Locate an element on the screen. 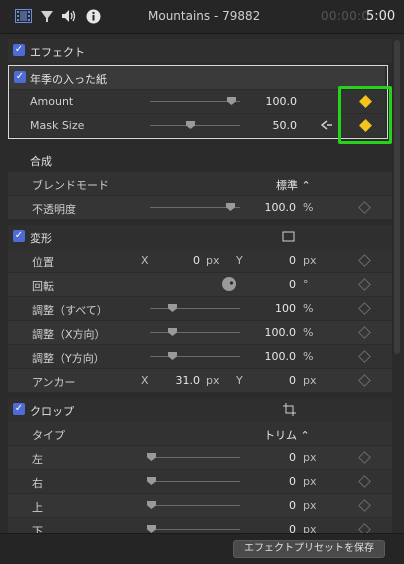 The image size is (404, 564). scale-all-slider-knob is located at coordinates (172, 308).